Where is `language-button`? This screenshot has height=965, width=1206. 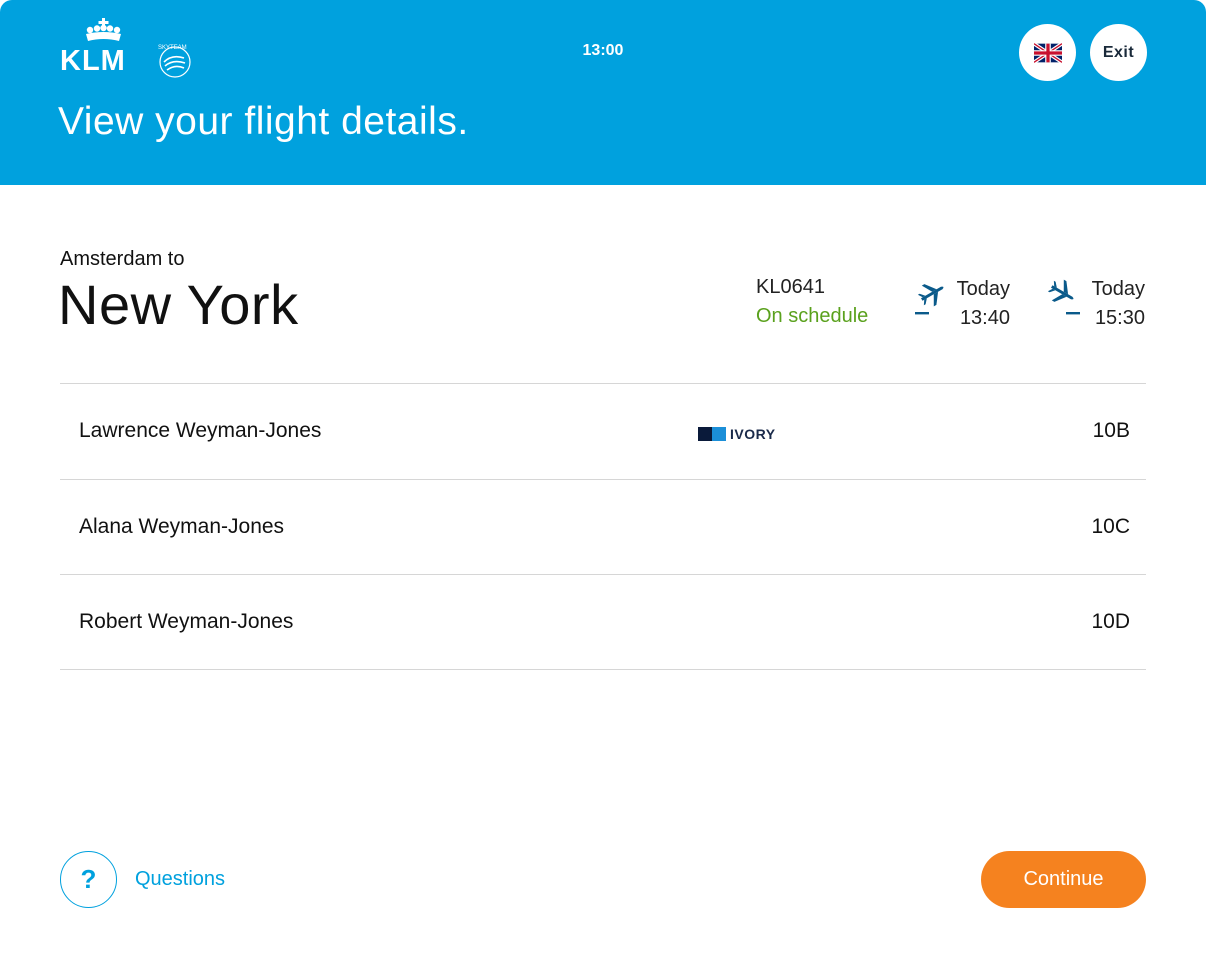
language-button is located at coordinates (1047, 52).